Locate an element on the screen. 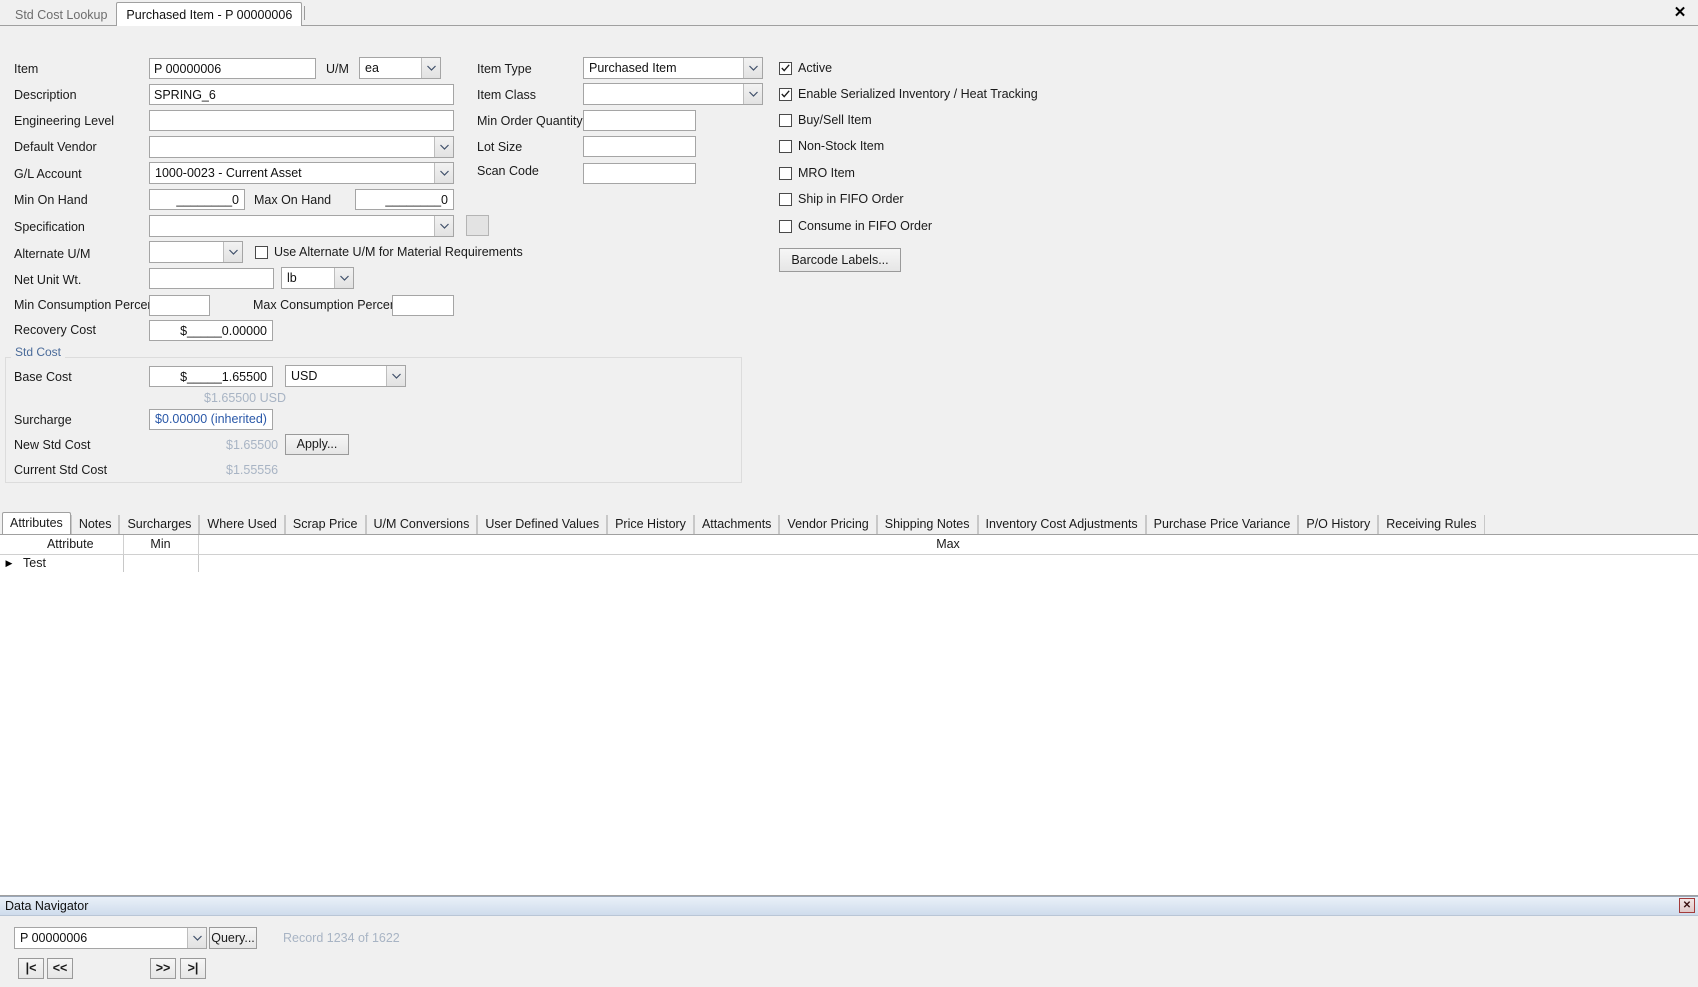 This screenshot has width=1698, height=987. min-consumption-percent-input is located at coordinates (179, 305).